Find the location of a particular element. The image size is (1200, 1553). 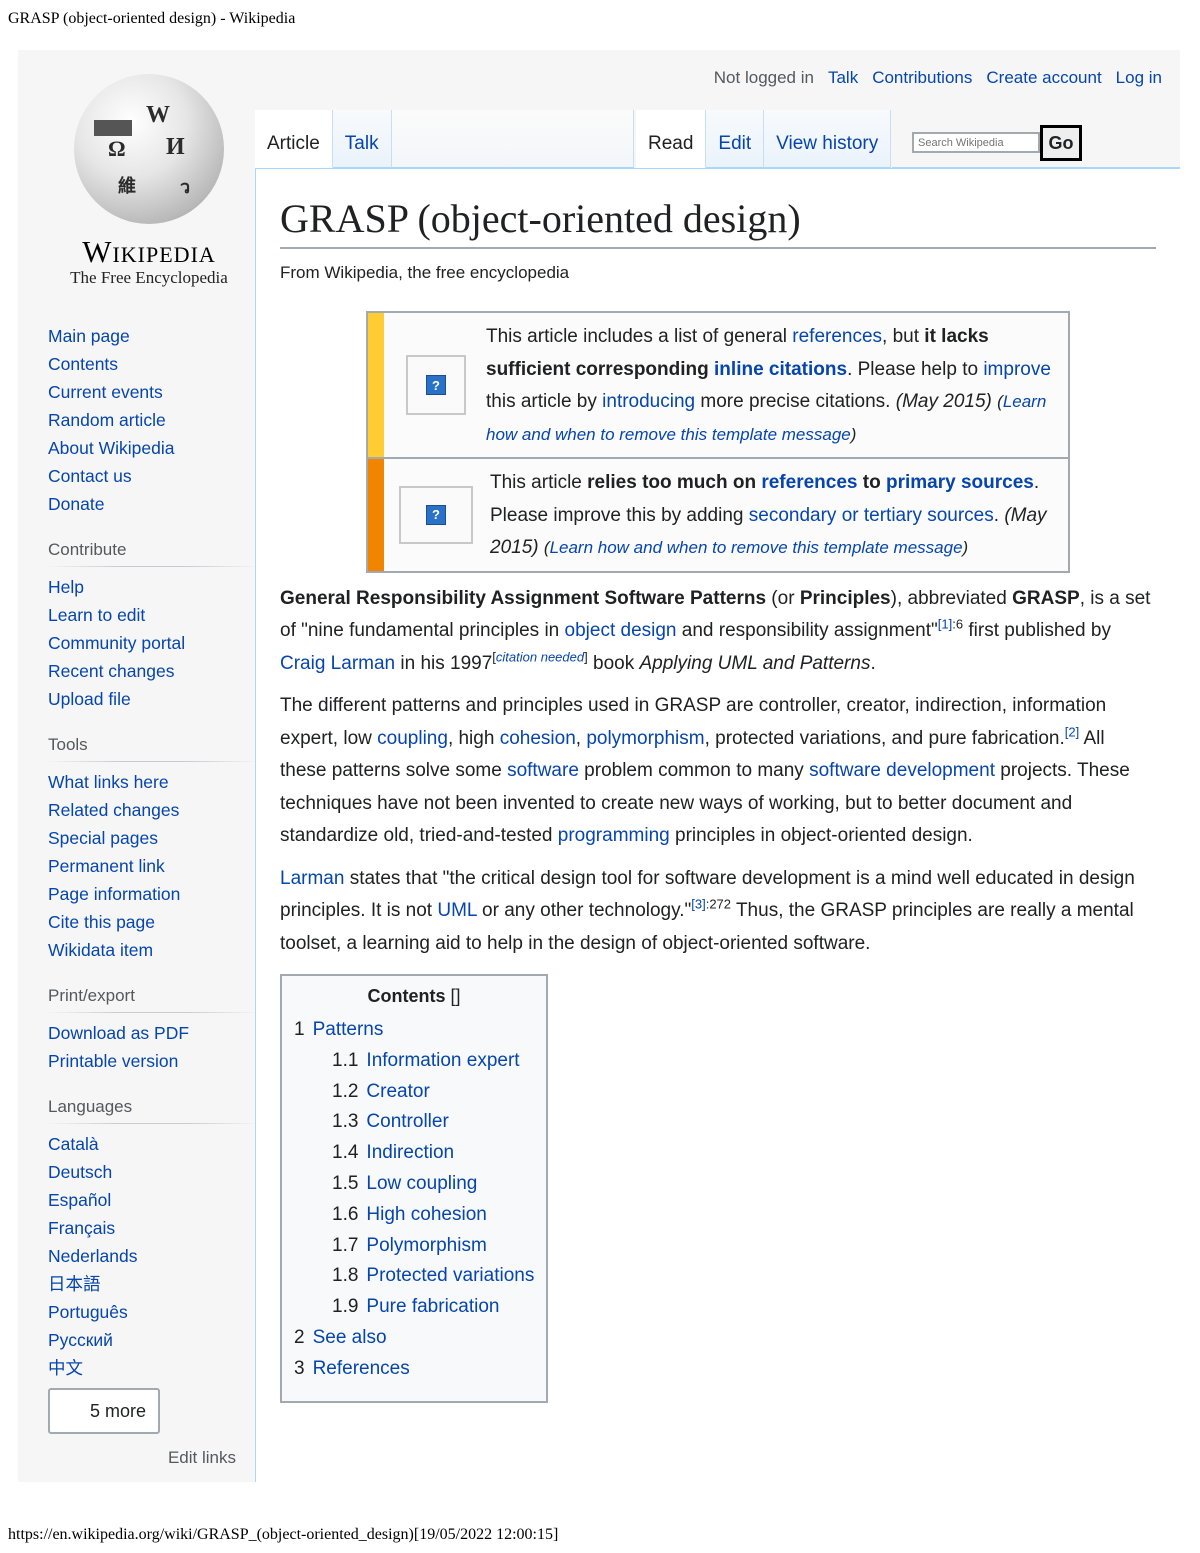

coupling-link: coupling is located at coordinates (412, 738).